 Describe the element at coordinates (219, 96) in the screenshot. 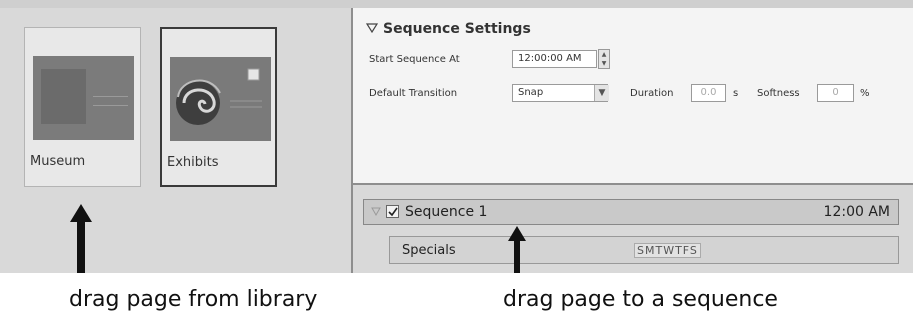

I see `exhibits-thumbnail-art` at that location.